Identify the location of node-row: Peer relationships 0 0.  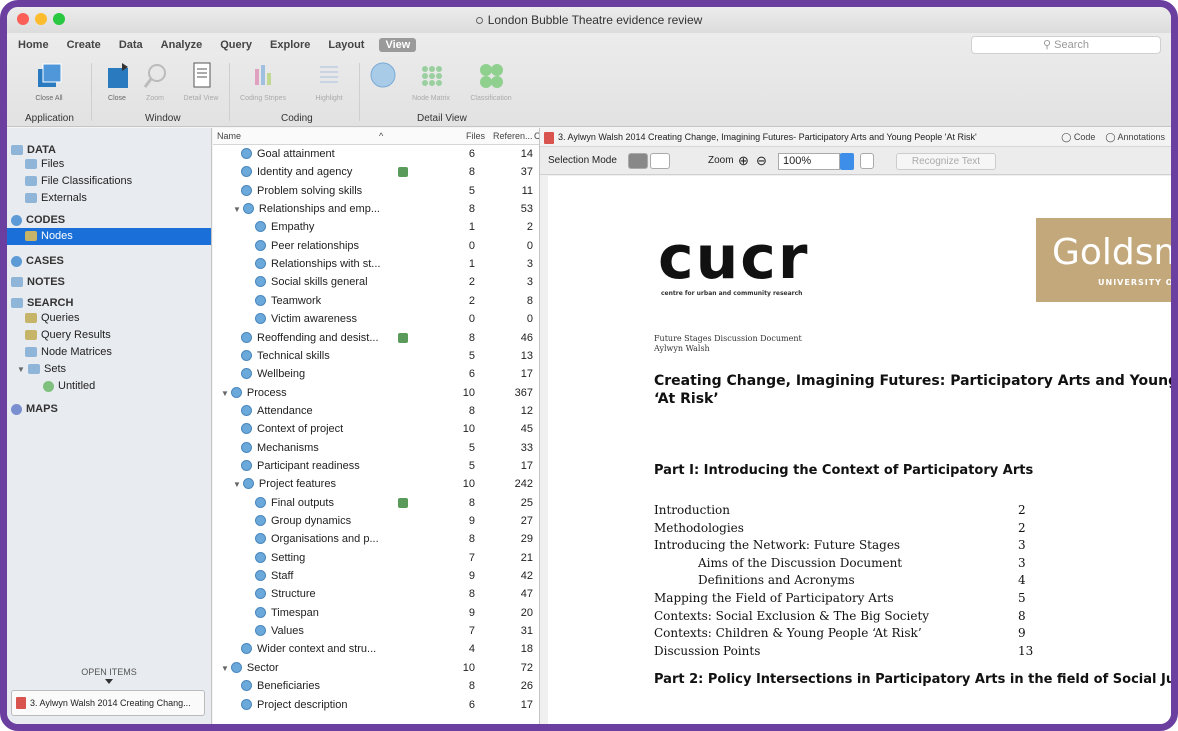
(376, 246).